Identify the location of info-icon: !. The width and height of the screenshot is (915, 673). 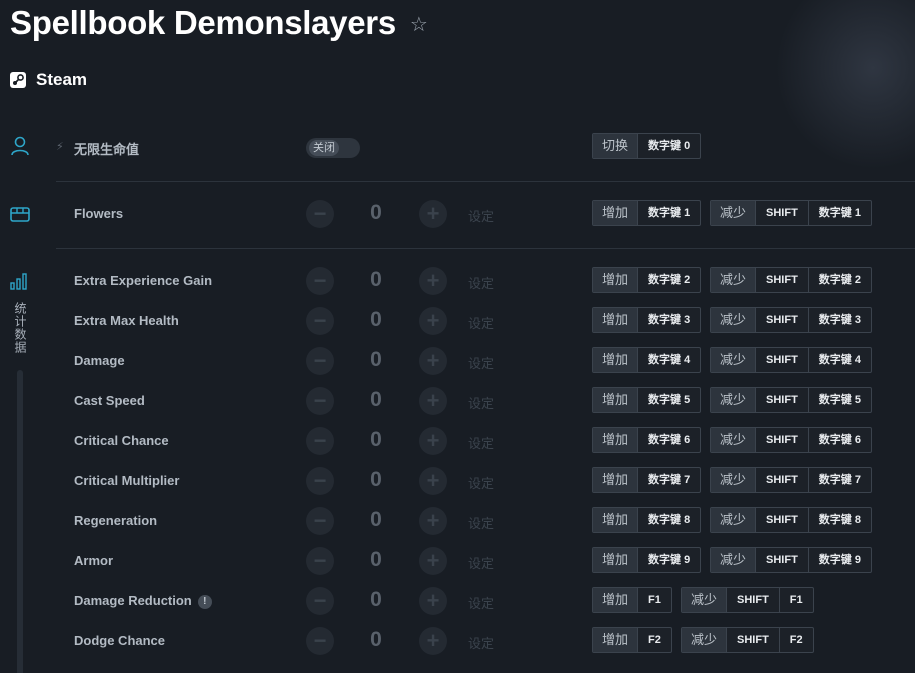
(204, 602).